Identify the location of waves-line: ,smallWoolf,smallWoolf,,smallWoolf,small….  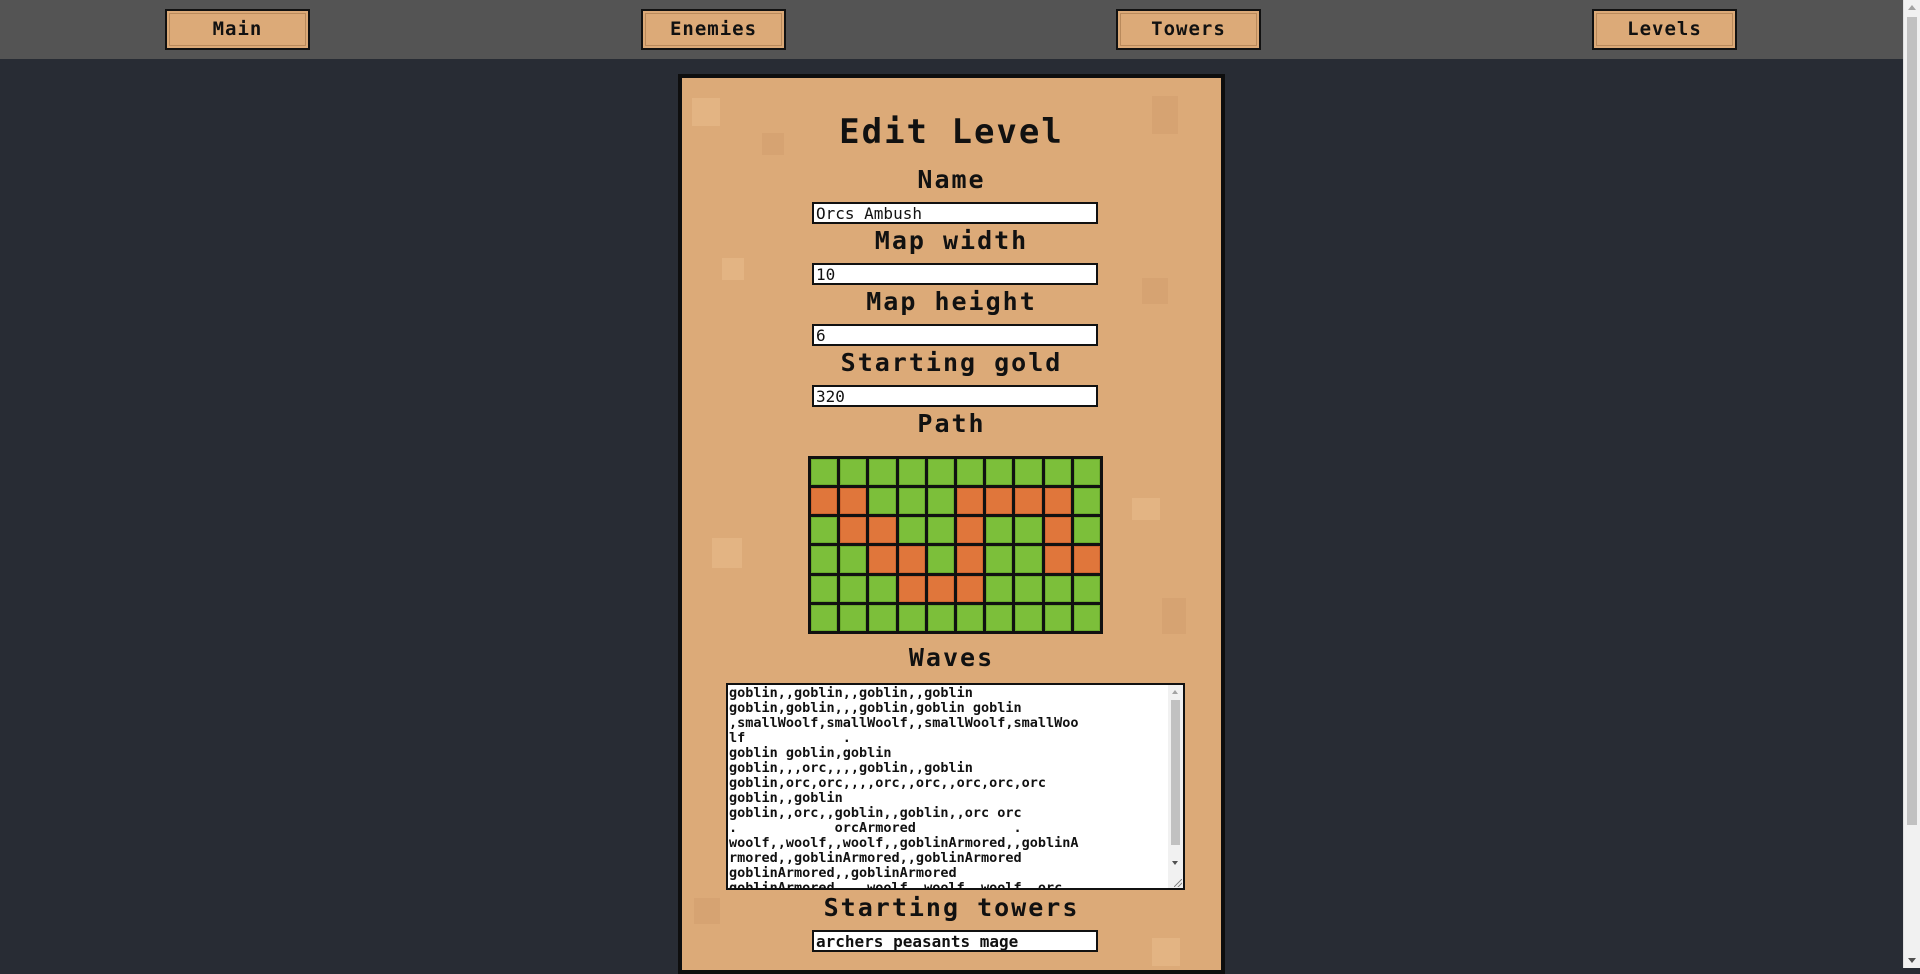
(904, 723).